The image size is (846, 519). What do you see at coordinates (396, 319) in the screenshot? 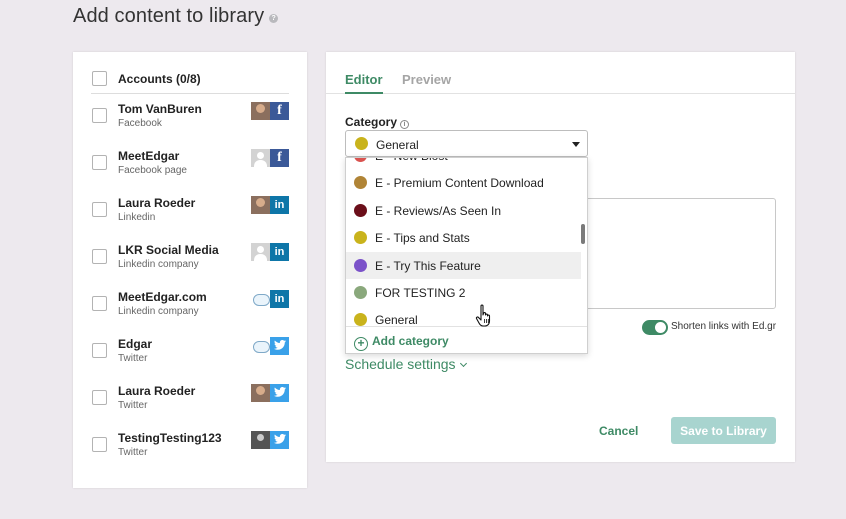
I see `category-option-label: General` at bounding box center [396, 319].